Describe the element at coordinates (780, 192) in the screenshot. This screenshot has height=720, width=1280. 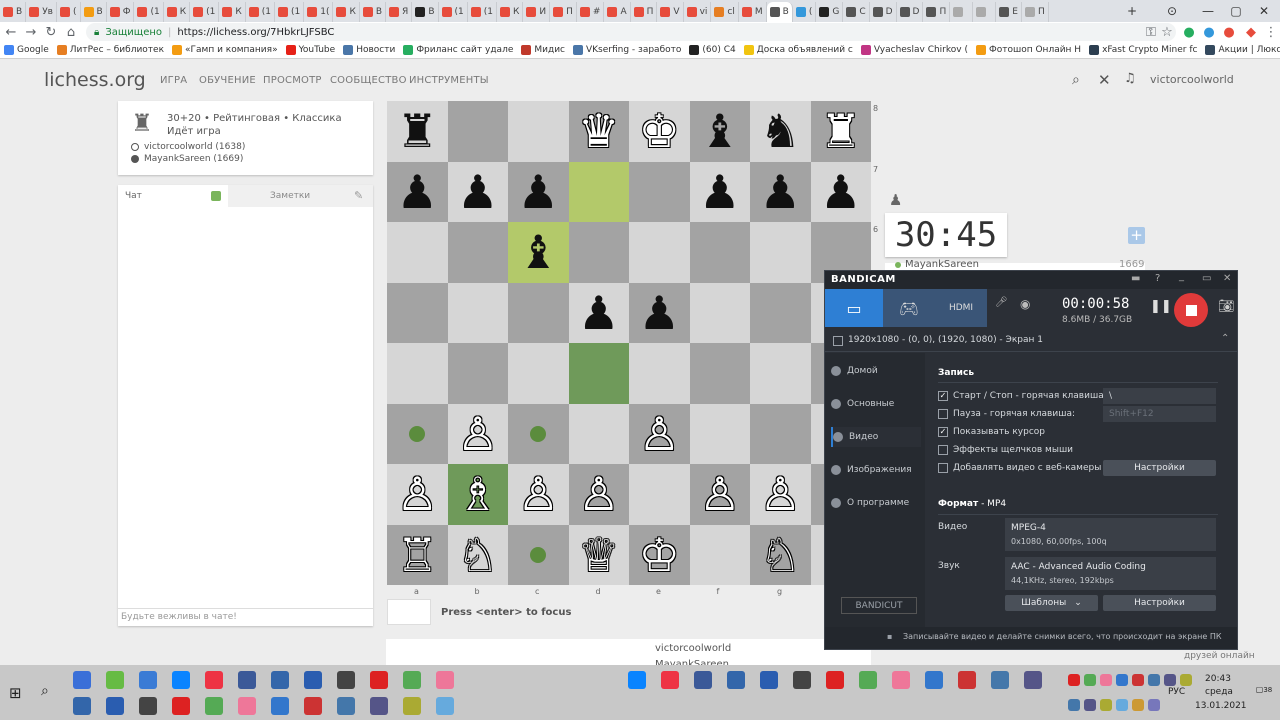
I see `piece-g7: ♟` at that location.